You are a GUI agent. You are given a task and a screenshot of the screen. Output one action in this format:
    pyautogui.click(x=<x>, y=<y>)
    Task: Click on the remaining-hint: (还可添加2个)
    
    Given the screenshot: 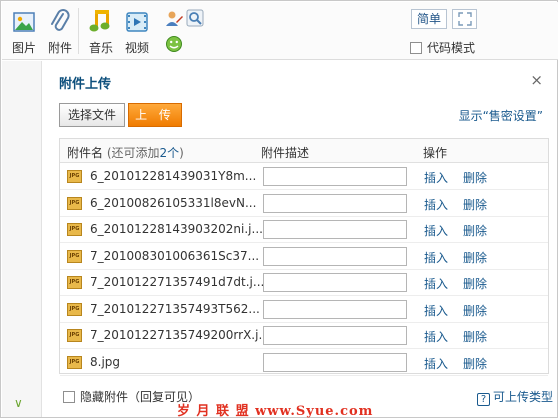 What is the action you would take?
    pyautogui.click(x=145, y=153)
    